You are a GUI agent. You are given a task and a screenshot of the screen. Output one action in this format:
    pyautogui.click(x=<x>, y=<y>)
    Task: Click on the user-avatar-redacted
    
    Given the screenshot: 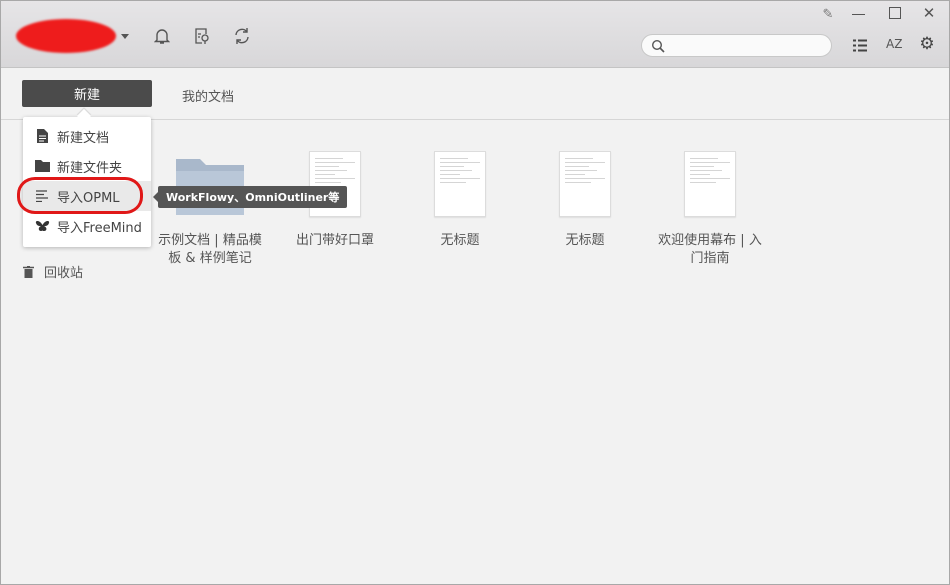 What is the action you would take?
    pyautogui.click(x=66, y=36)
    